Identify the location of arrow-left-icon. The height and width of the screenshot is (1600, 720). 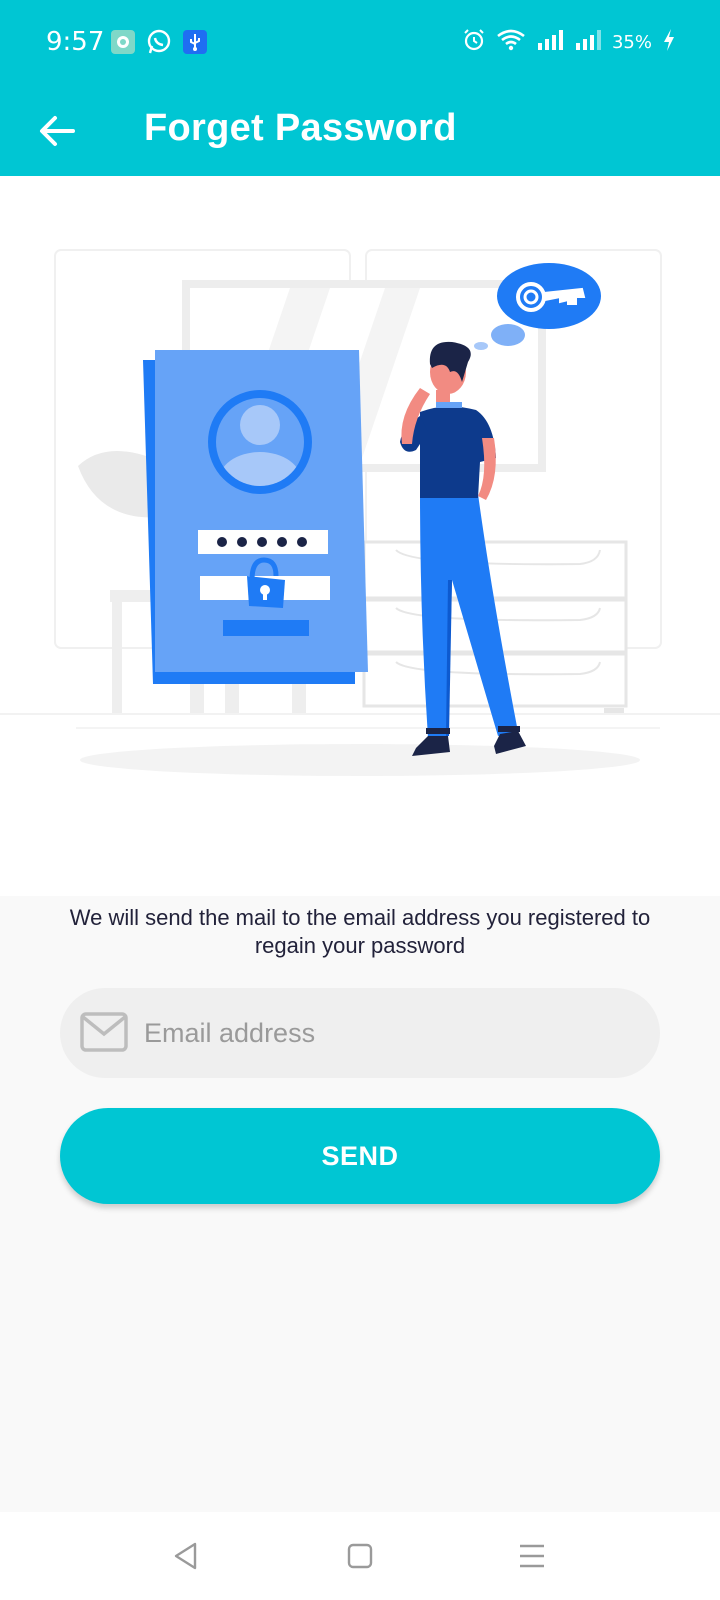
(57, 131).